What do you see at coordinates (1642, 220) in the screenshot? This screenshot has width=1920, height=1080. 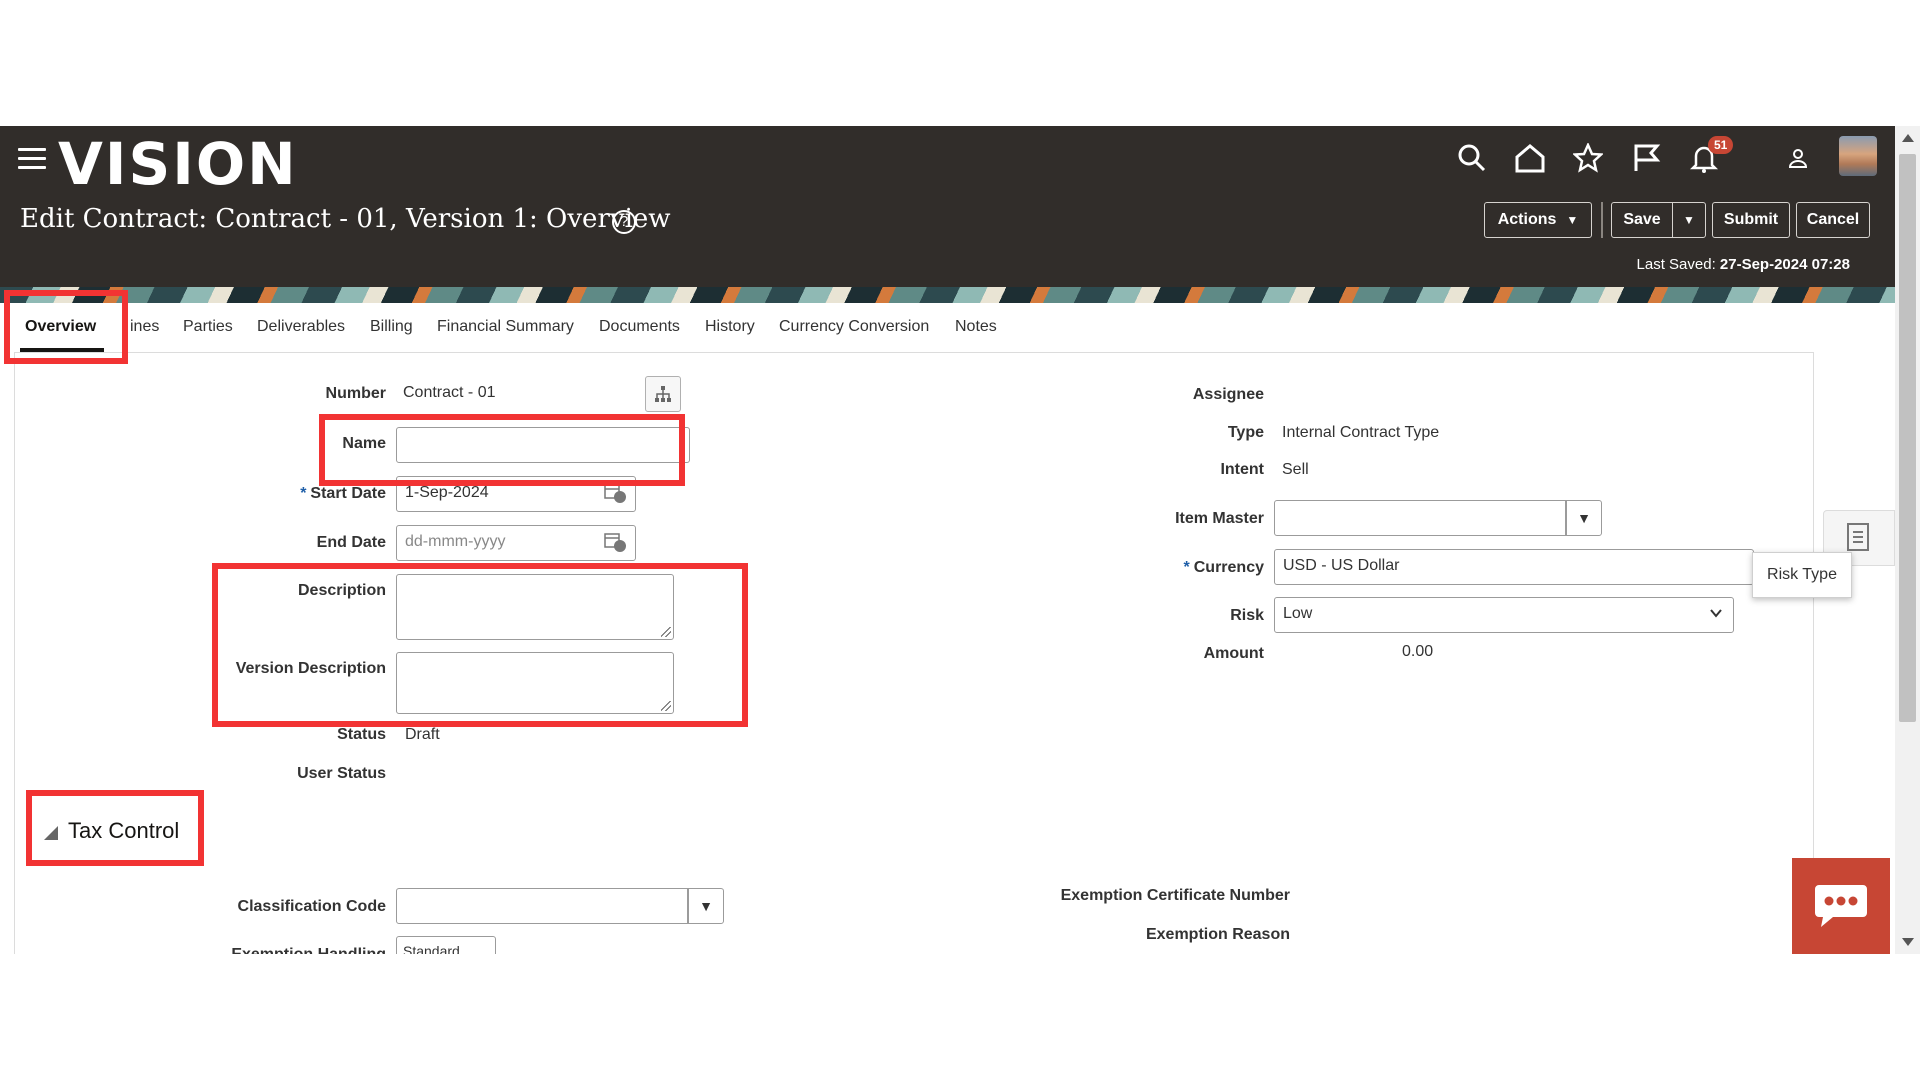 I see `save-button: Save` at bounding box center [1642, 220].